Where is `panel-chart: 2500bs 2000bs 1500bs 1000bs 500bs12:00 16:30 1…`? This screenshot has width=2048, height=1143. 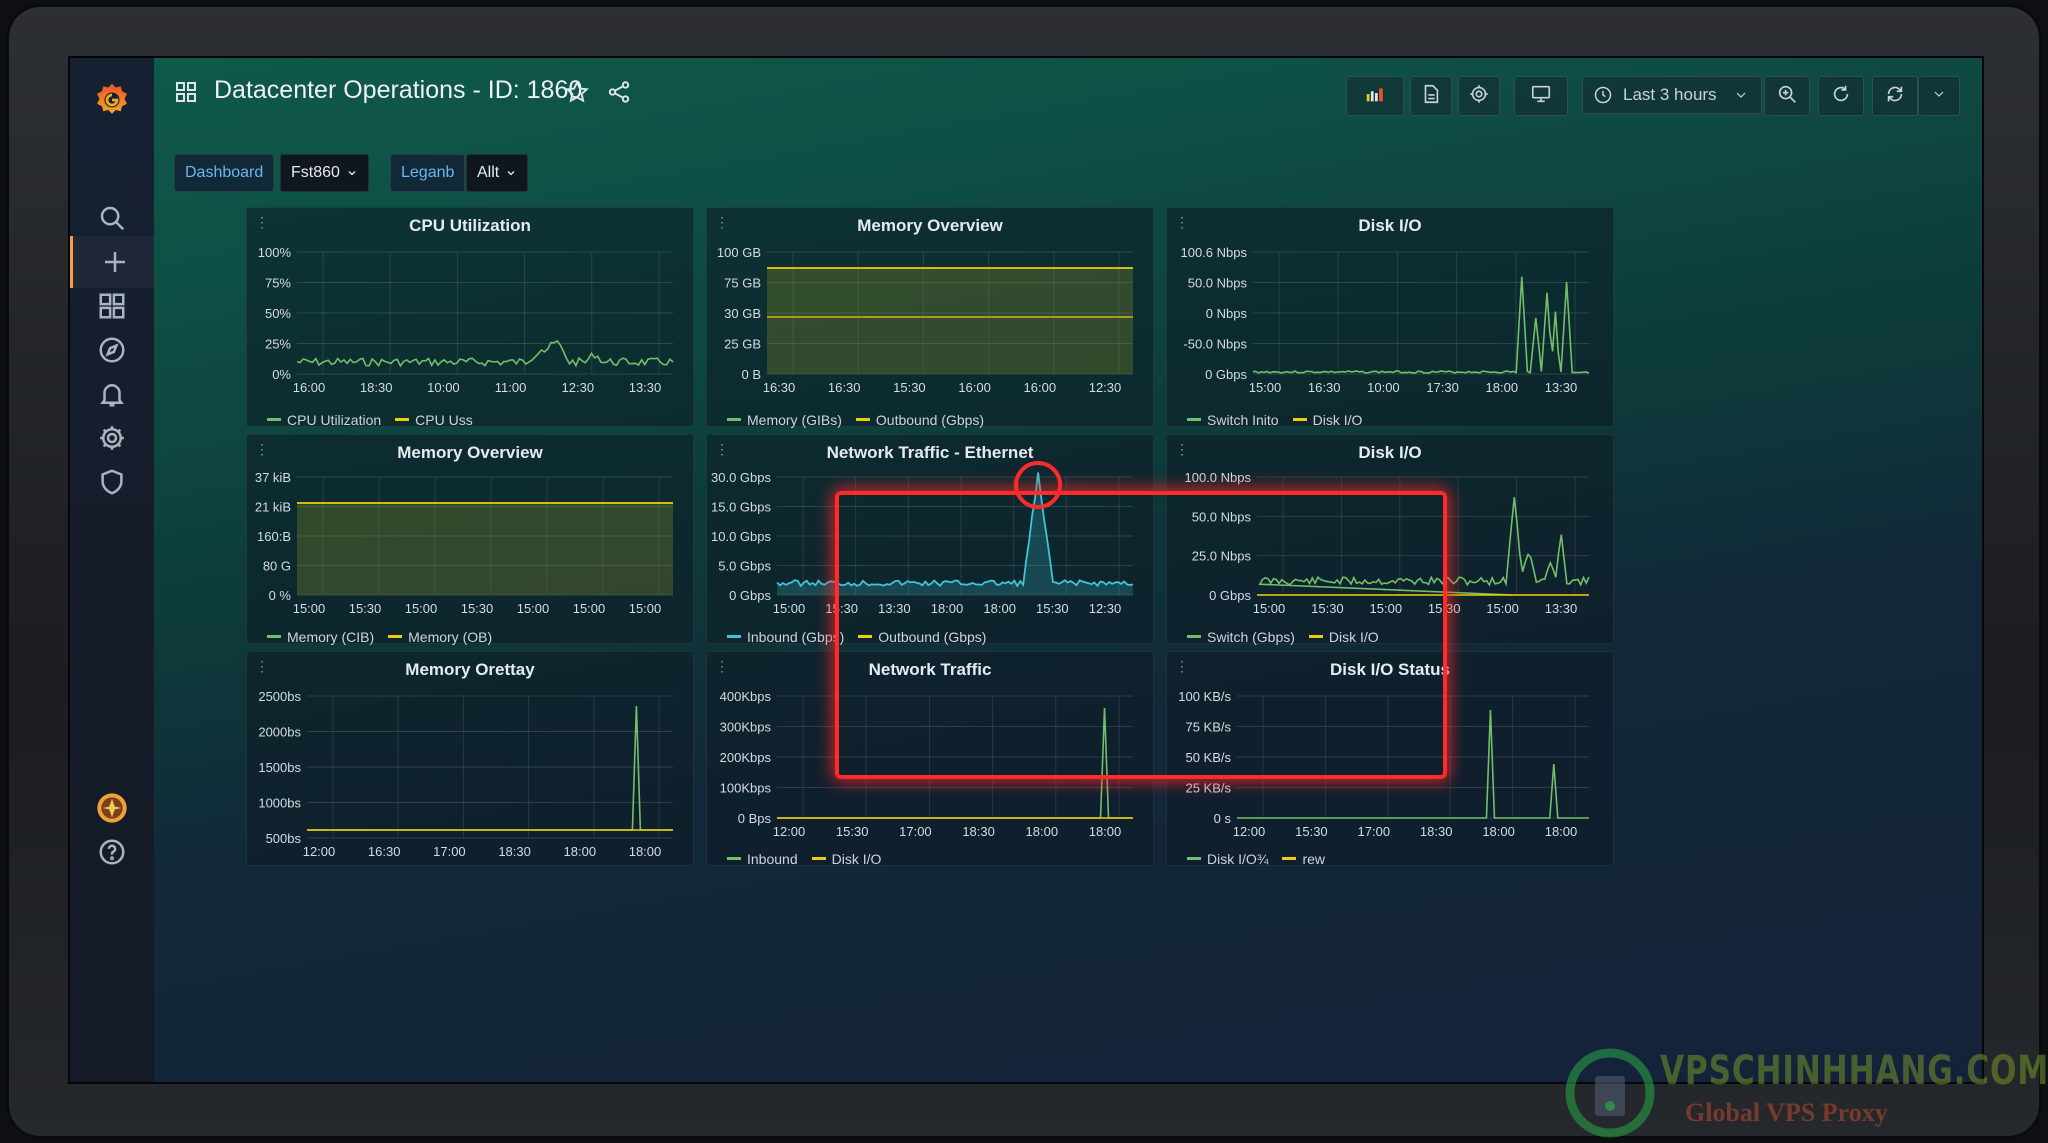 panel-chart: 2500bs 2000bs 1500bs 1000bs 500bs12:00 16:30 1… is located at coordinates (470, 758).